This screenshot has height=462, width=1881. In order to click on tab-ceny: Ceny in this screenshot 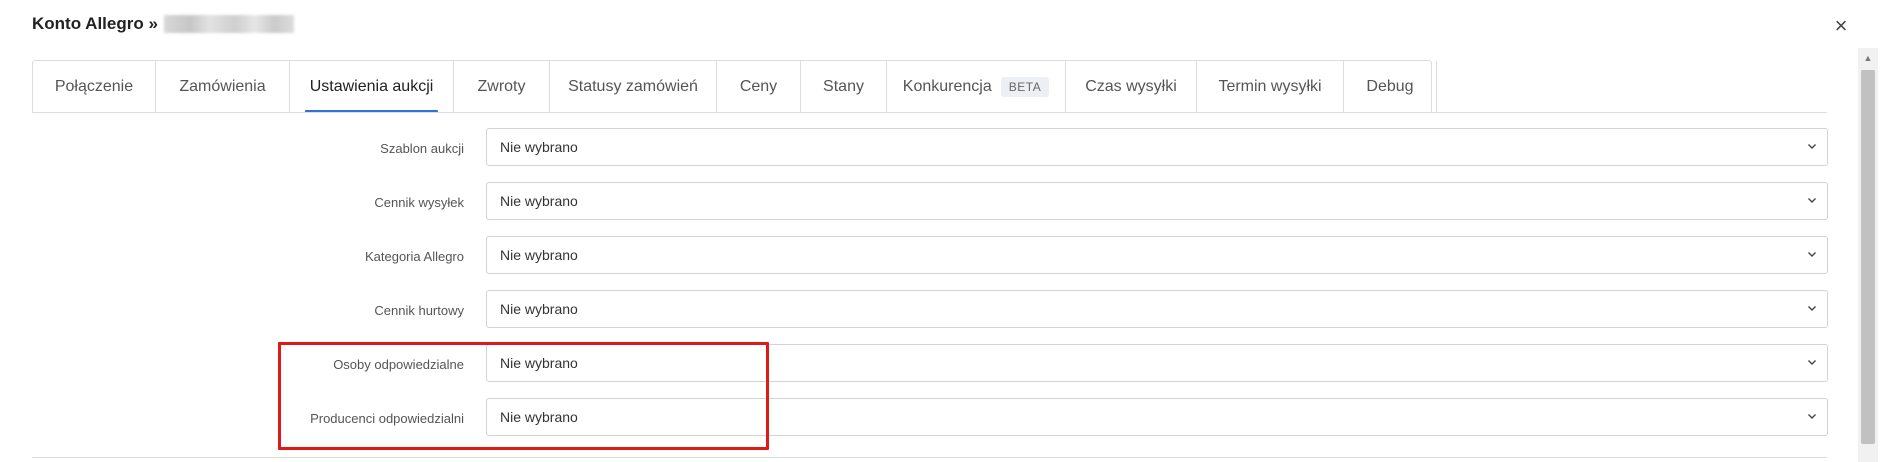, I will do `click(759, 87)`.